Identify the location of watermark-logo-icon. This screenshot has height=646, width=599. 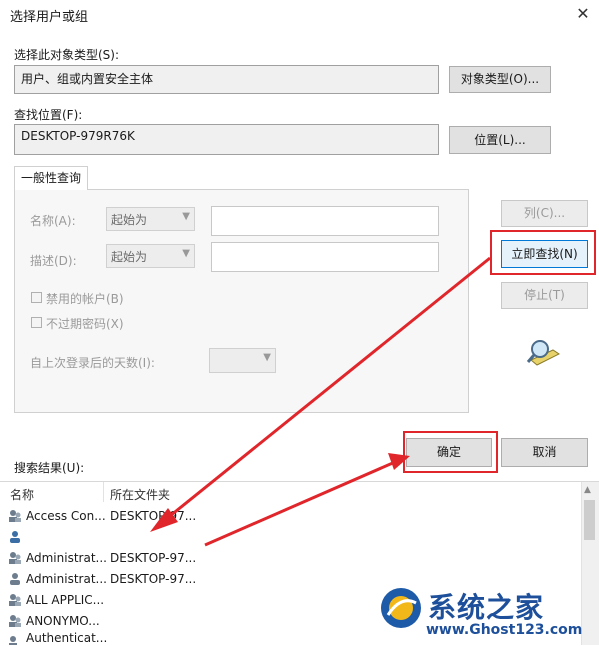
(401, 608).